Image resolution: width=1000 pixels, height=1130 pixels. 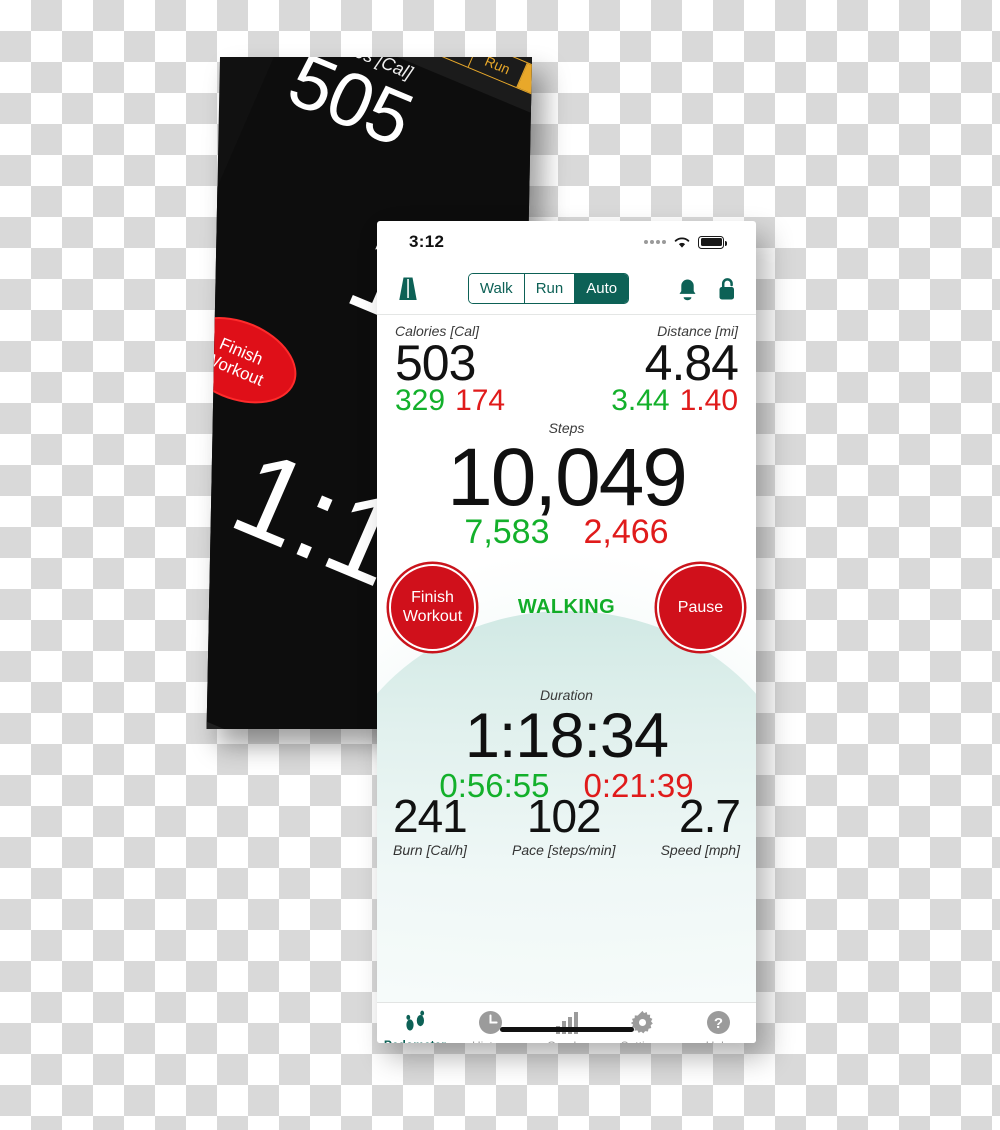 I want to click on metronome-icon, so click(x=408, y=289).